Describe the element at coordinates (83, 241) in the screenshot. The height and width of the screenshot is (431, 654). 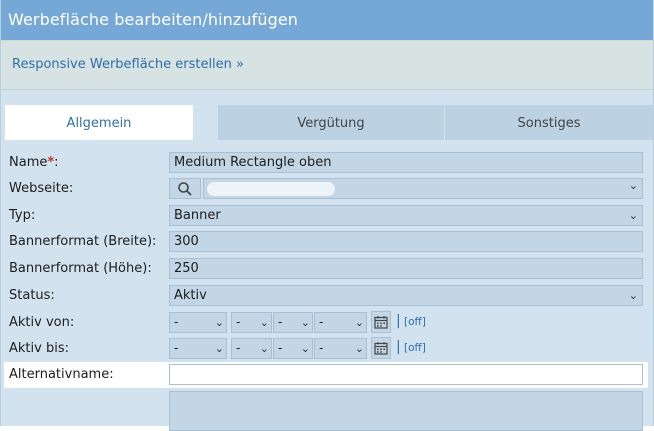
I see `breite-label: Bannerformat (Breite):` at that location.